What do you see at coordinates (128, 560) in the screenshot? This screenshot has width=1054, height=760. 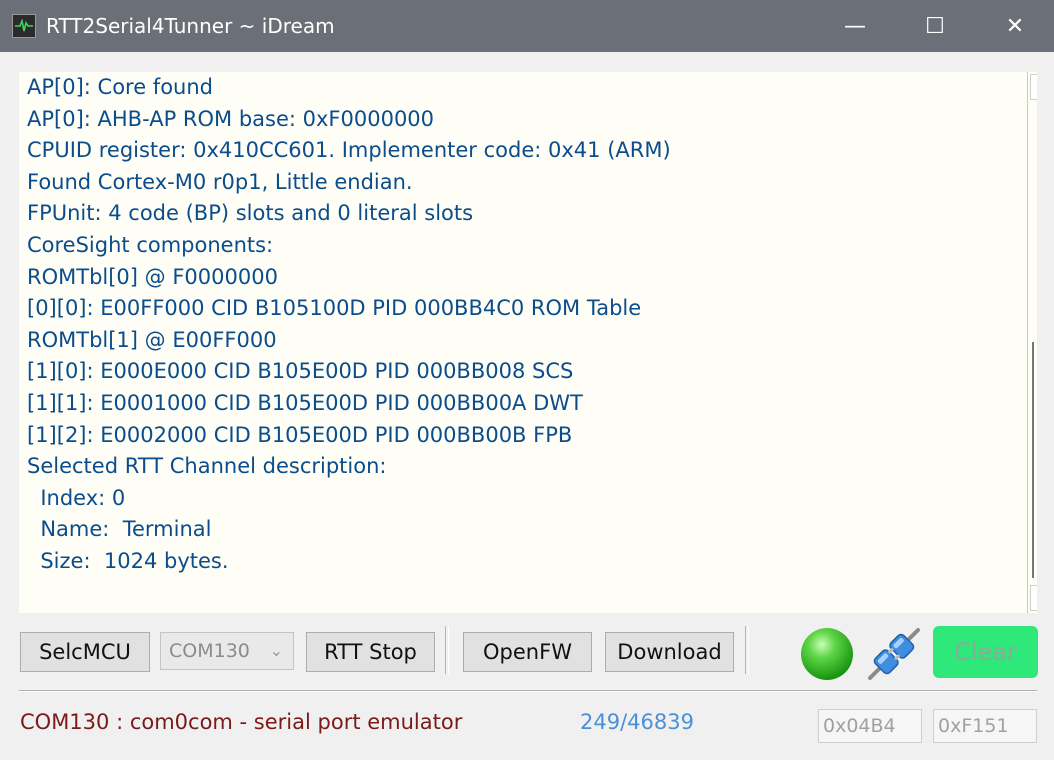 I see `log-line: Size: 1024 bytes.` at bounding box center [128, 560].